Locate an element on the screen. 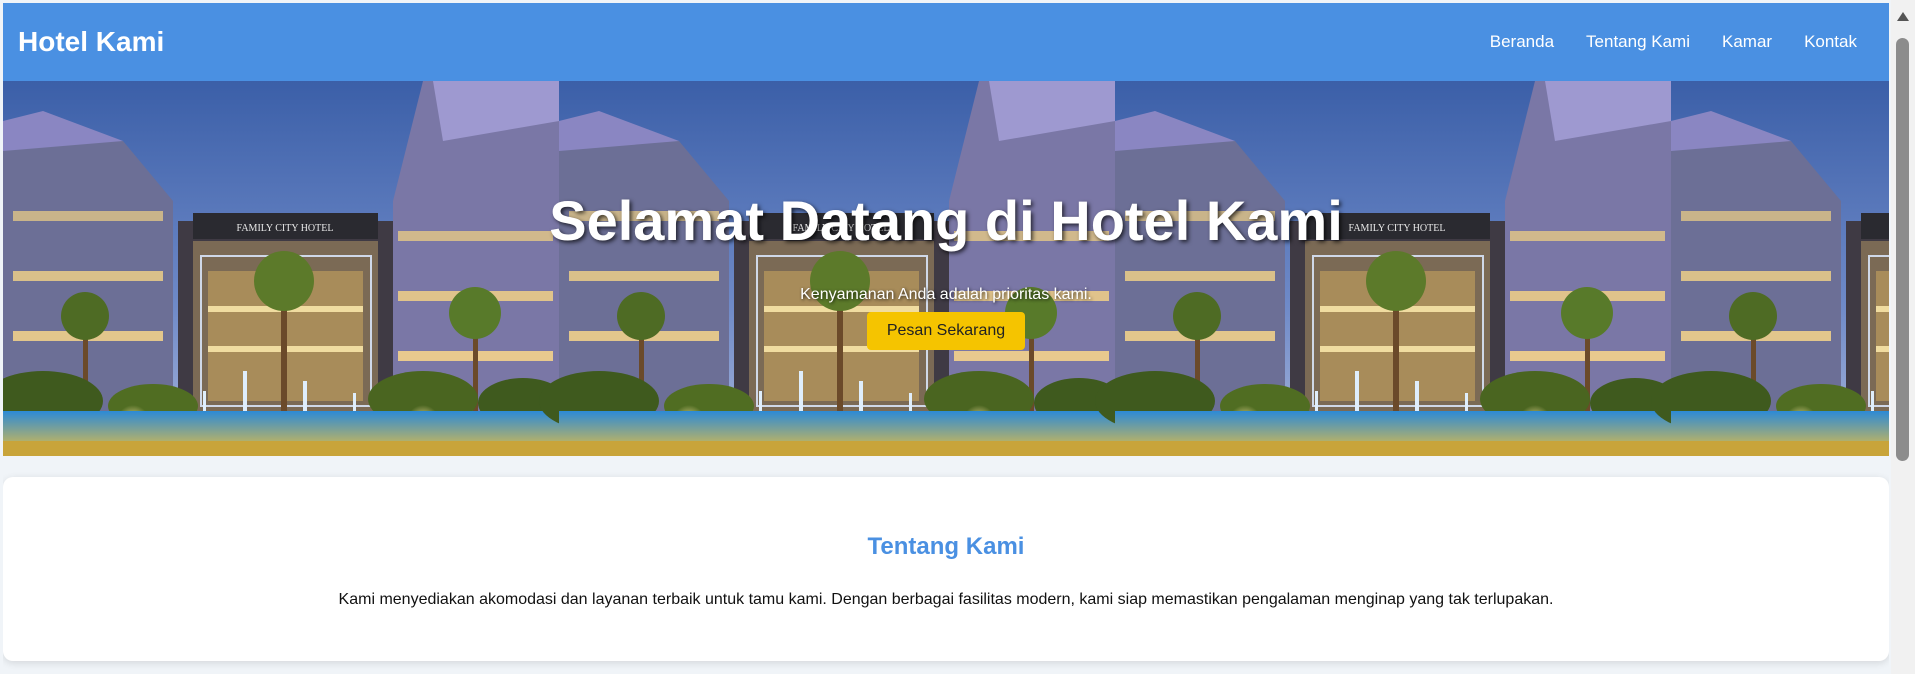  nav-link-kamar: Kamar is located at coordinates (1747, 42).